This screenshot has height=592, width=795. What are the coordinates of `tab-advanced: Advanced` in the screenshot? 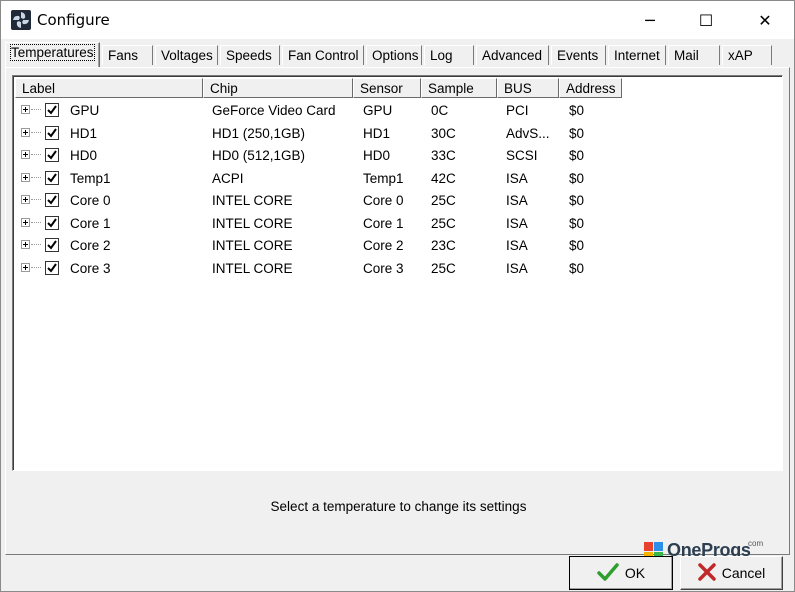 It's located at (512, 55).